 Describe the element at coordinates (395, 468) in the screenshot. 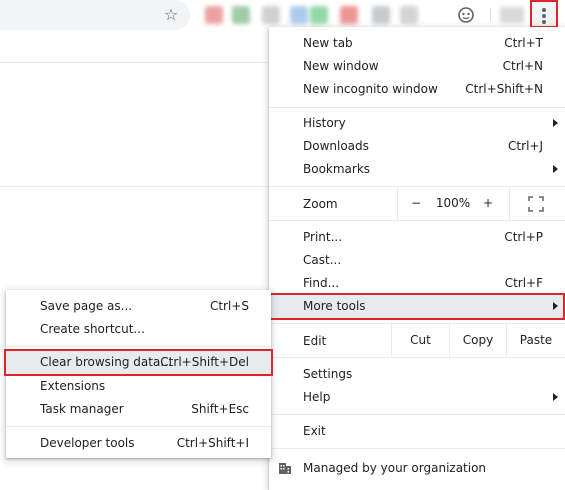

I see `menu-item-label: Managed by your organization` at that location.